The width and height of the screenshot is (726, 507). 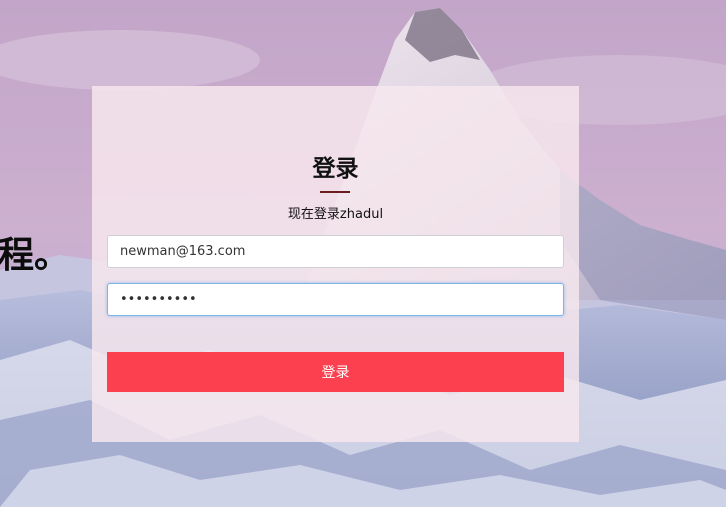 What do you see at coordinates (335, 299) in the screenshot?
I see `password-input` at bounding box center [335, 299].